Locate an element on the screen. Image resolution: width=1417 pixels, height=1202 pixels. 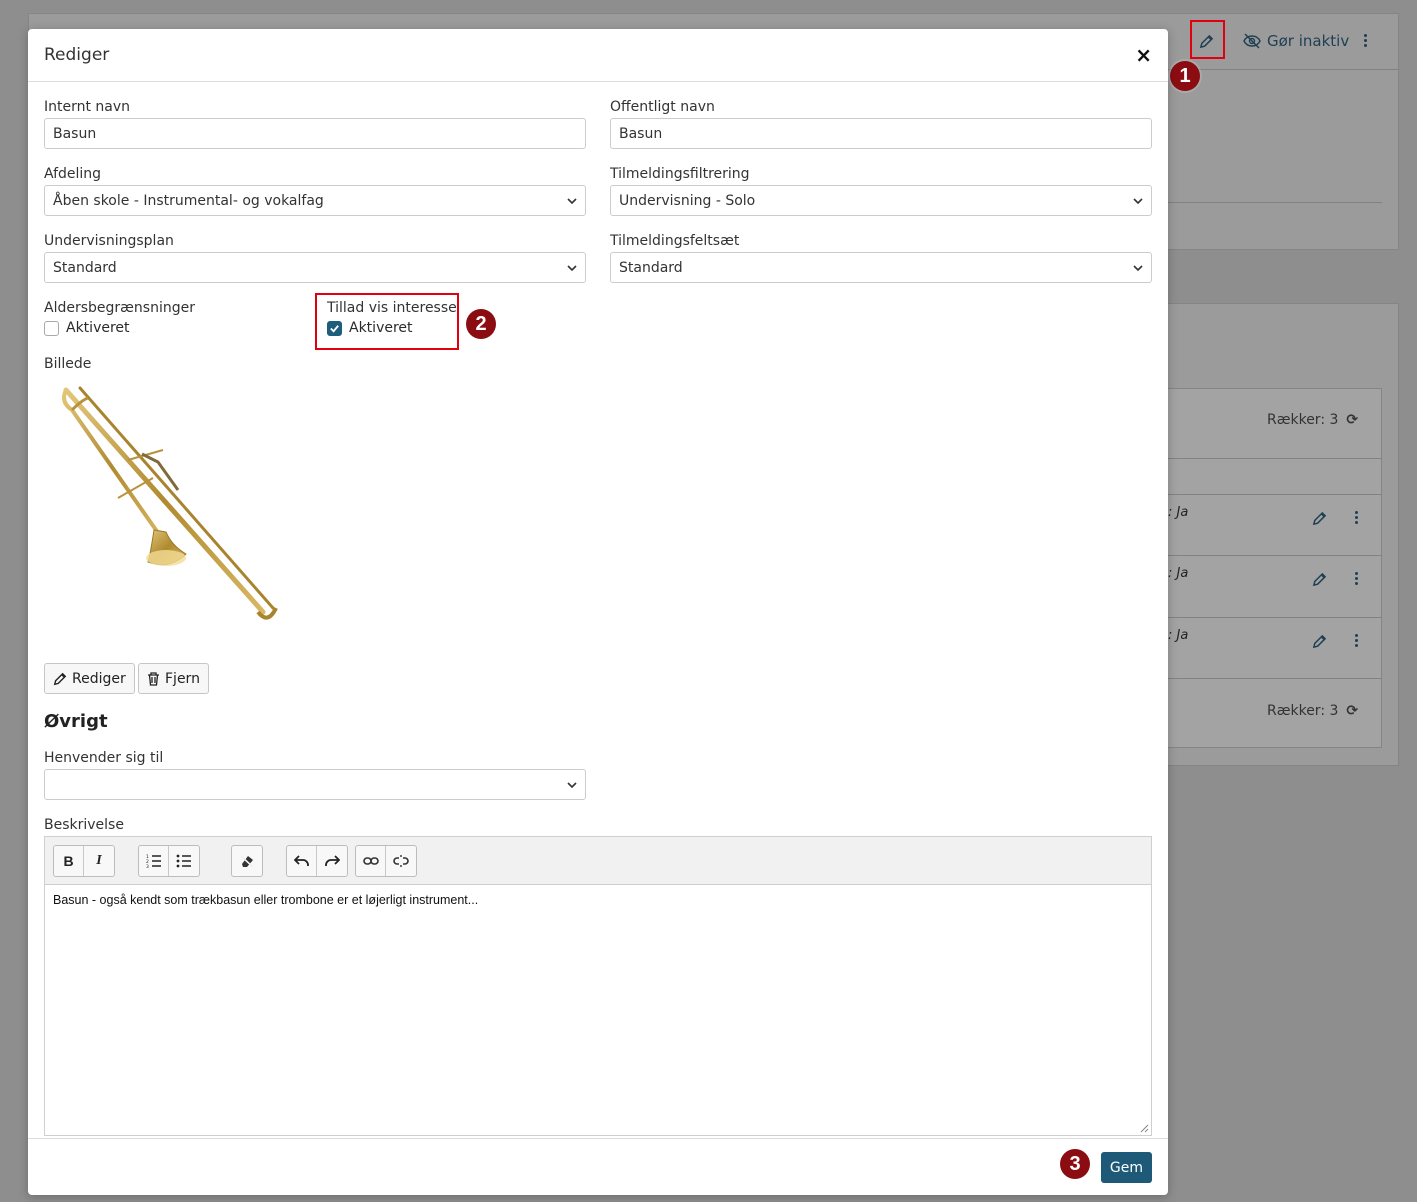
internal-name-value: Basun is located at coordinates (75, 133).